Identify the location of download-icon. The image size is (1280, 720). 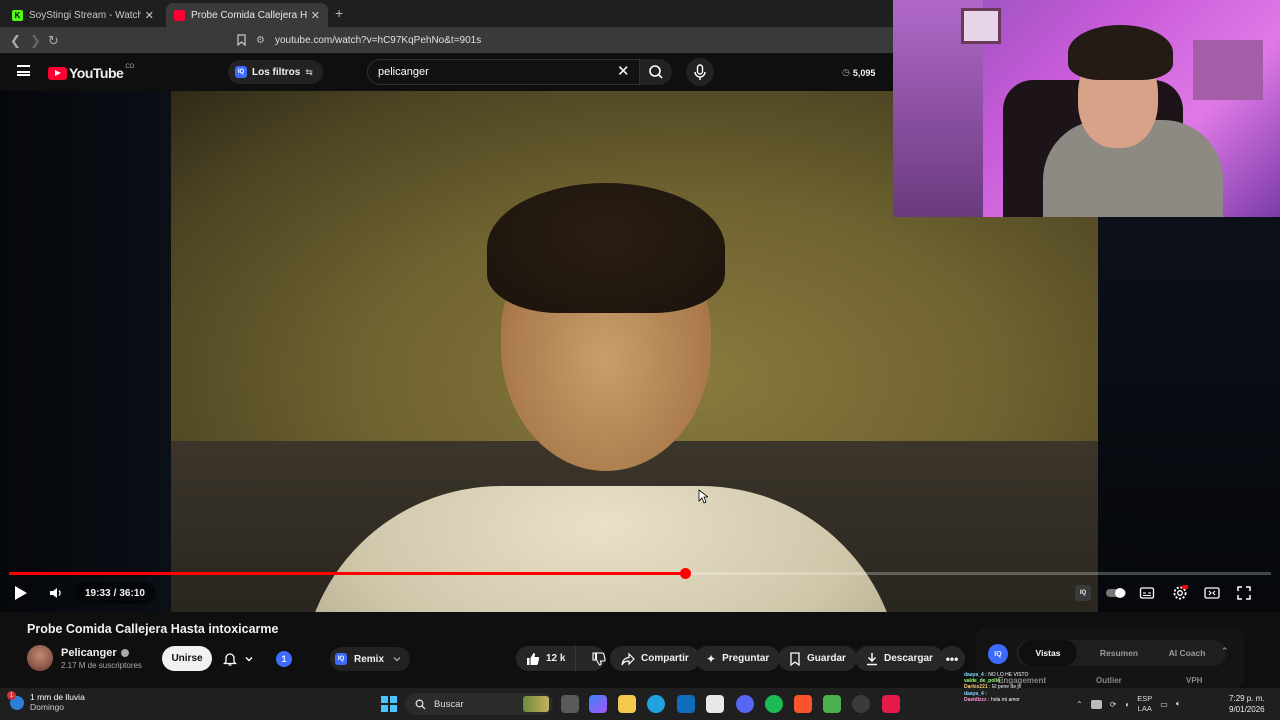
(872, 658).